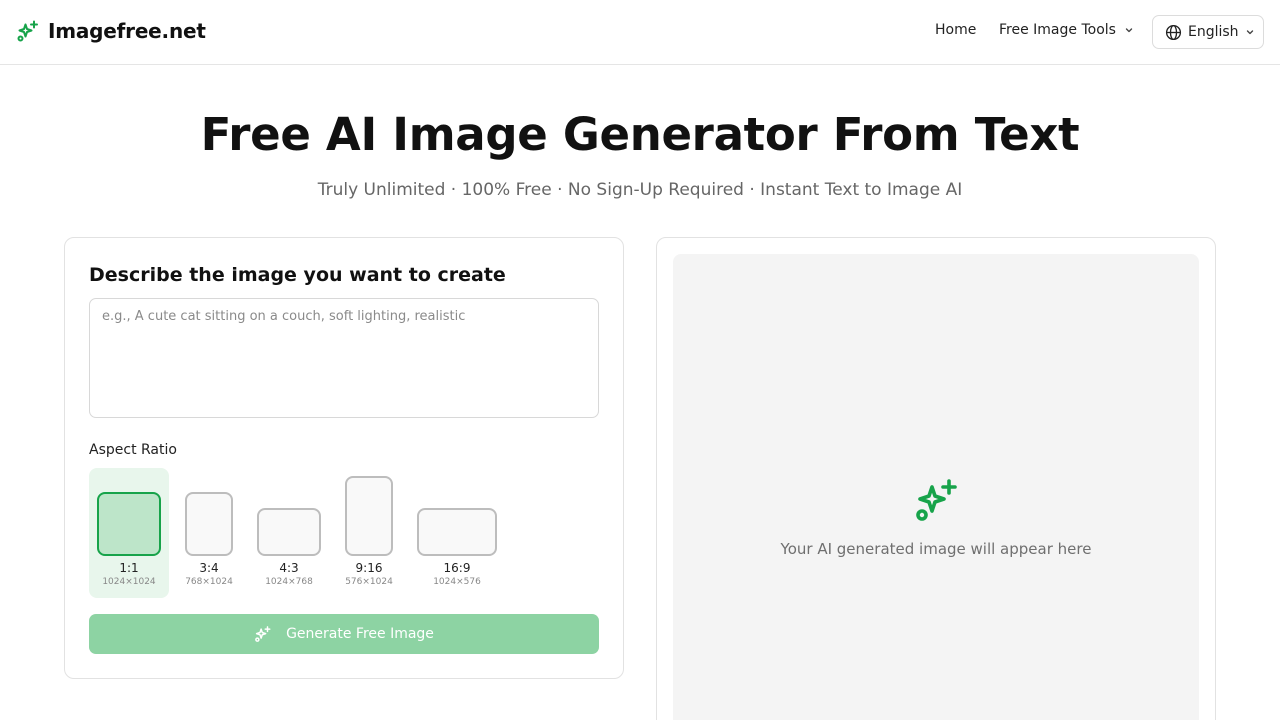 The width and height of the screenshot is (1280, 720). I want to click on language-label: English, so click(1213, 32).